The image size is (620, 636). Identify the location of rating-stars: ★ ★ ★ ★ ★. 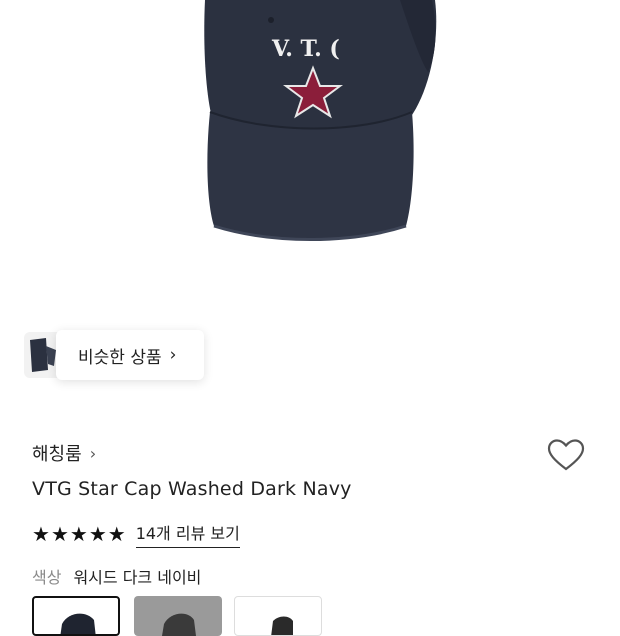
(79, 534).